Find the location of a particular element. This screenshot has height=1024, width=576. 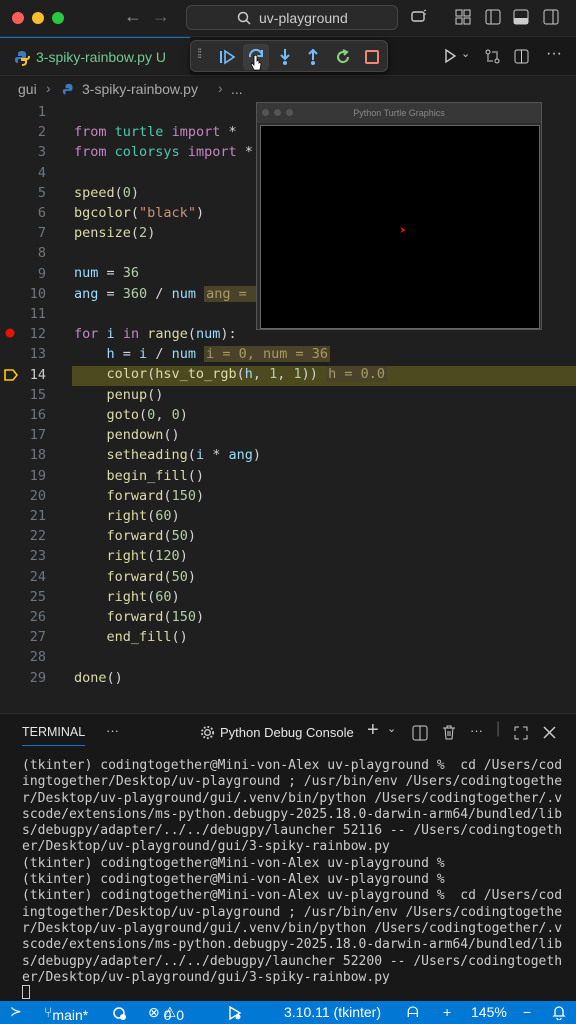

sidebar-right-icon is located at coordinates (551, 17).